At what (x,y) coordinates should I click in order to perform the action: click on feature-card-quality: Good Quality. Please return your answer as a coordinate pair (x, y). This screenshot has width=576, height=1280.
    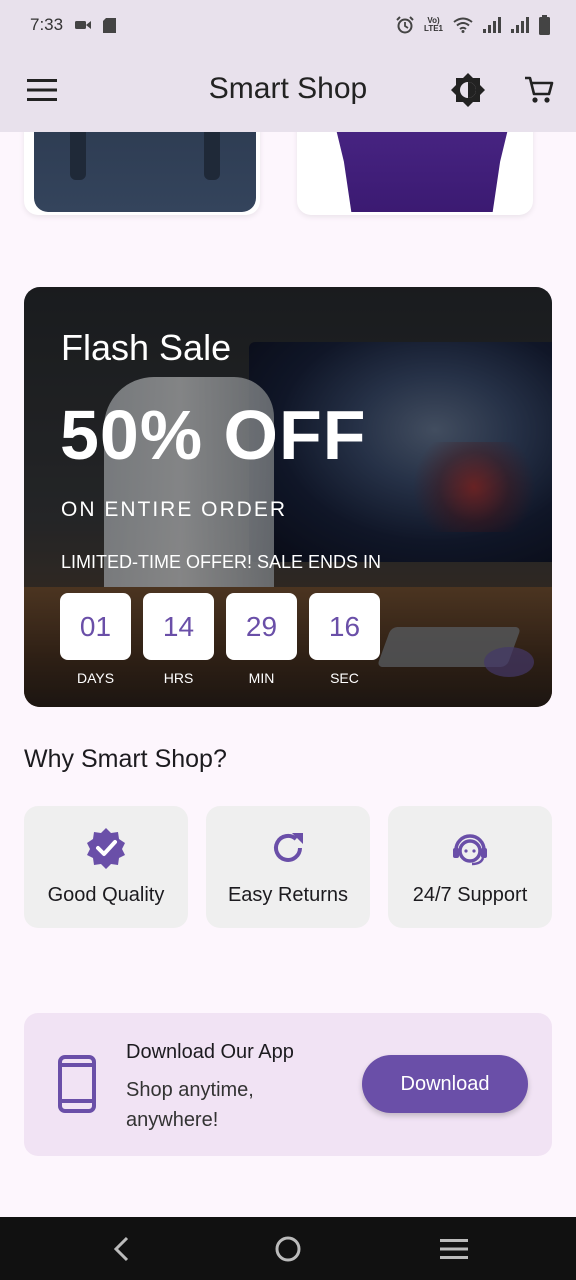
    Looking at the image, I should click on (106, 867).